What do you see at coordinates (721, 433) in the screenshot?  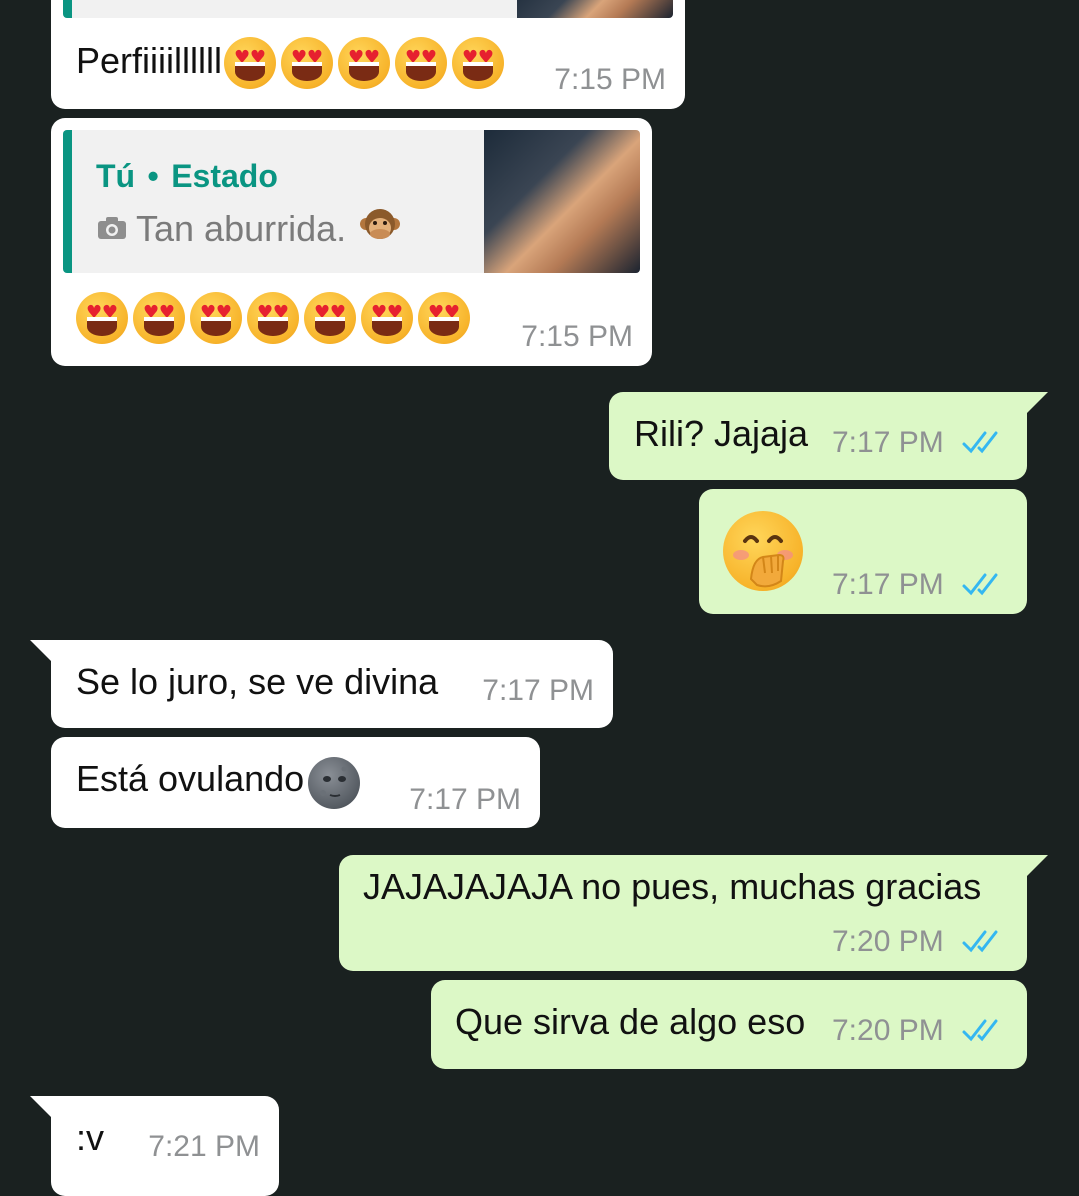 I see `message-text: Rili? Jajaja` at bounding box center [721, 433].